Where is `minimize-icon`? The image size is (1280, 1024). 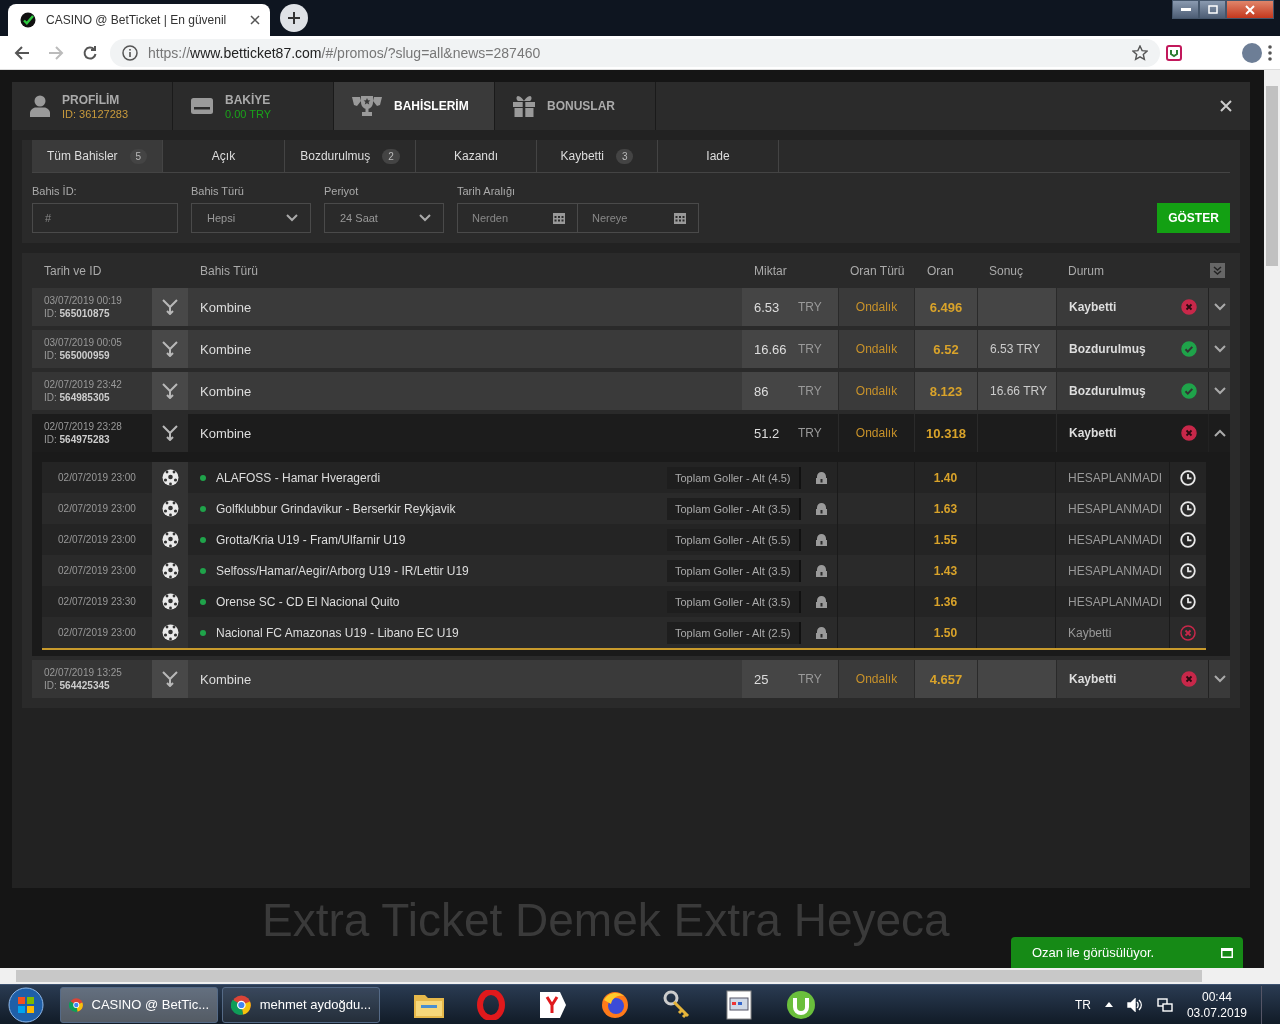 minimize-icon is located at coordinates (1185, 9).